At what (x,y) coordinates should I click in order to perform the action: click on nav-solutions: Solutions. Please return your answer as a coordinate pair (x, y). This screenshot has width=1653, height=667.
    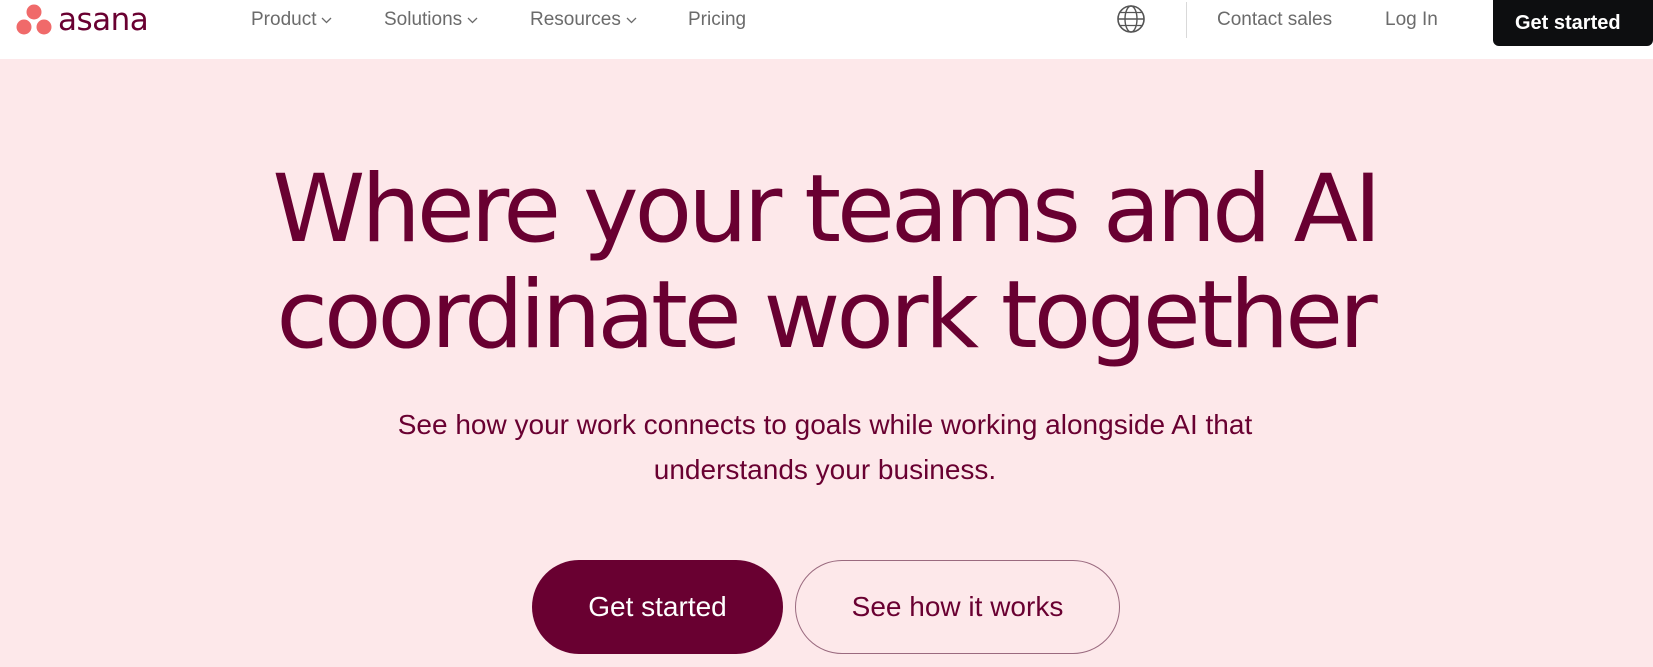
    Looking at the image, I should click on (431, 20).